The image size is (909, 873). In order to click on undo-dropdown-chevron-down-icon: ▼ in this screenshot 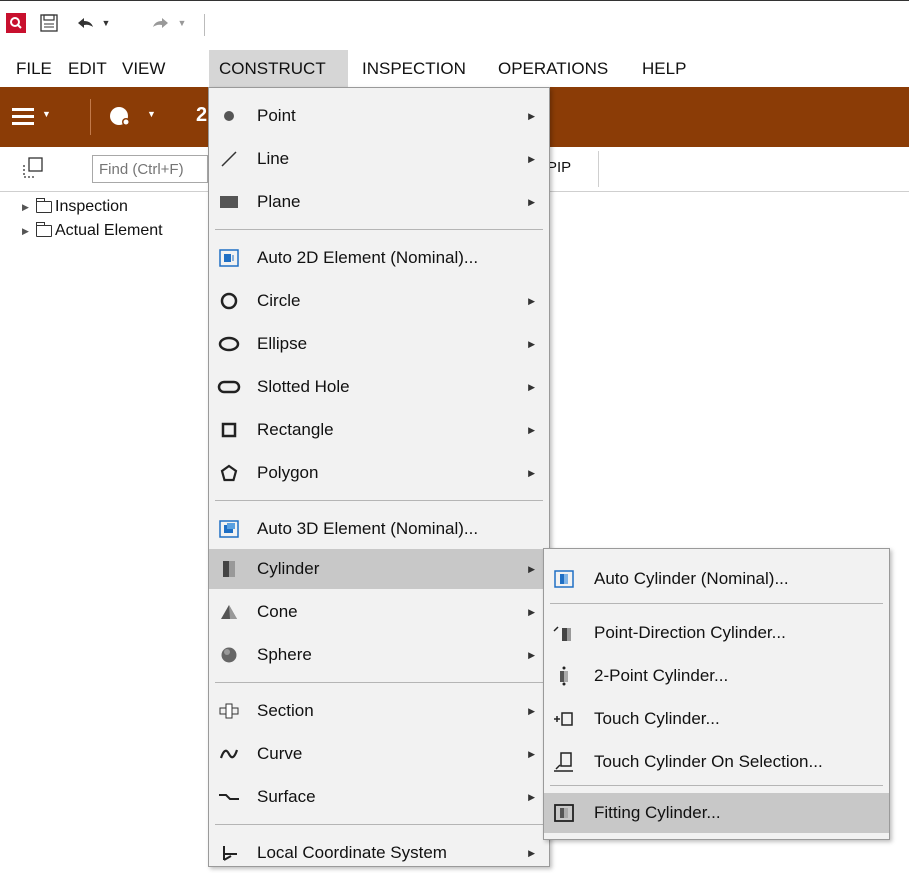, I will do `click(106, 23)`.